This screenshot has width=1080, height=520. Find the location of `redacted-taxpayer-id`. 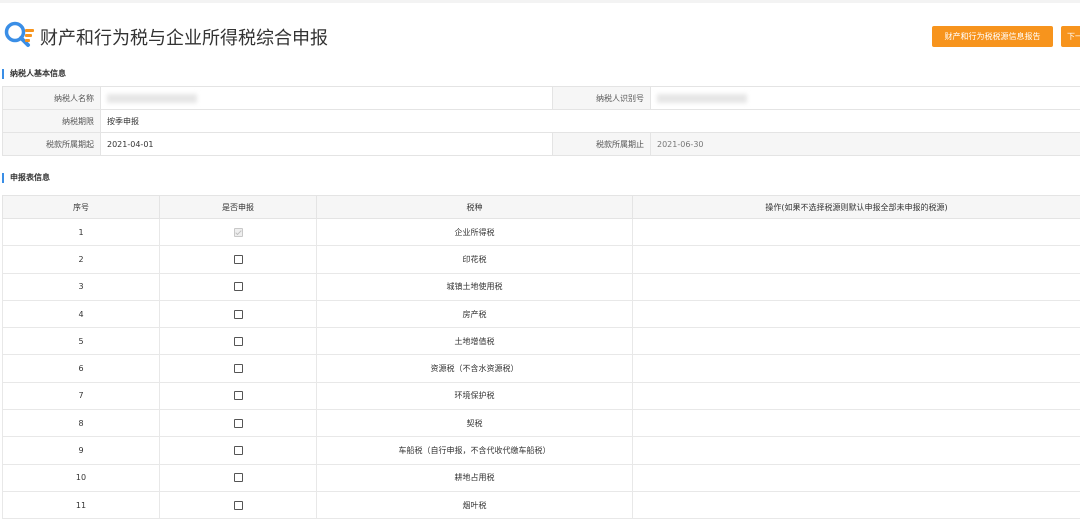

redacted-taxpayer-id is located at coordinates (702, 98).